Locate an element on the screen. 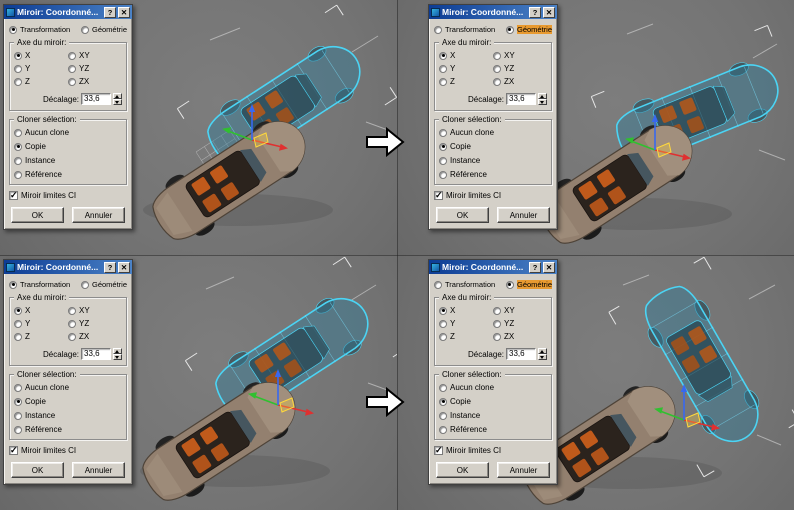 The width and height of the screenshot is (794, 510). montage-seam-horizontal is located at coordinates (397, 255).